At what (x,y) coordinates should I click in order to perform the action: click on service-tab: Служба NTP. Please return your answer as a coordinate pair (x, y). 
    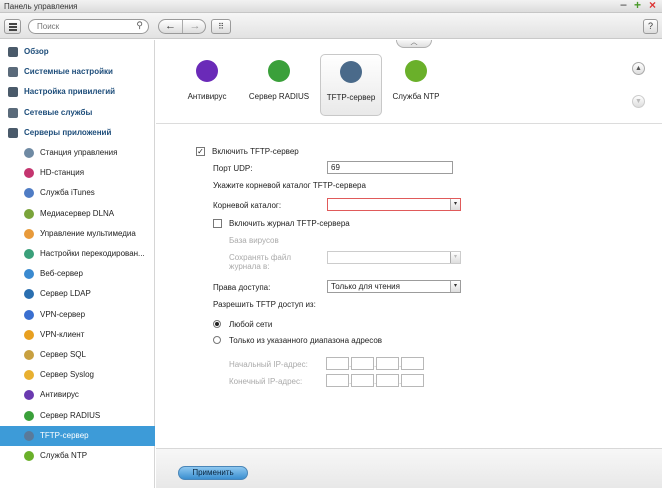
    Looking at the image, I should click on (416, 85).